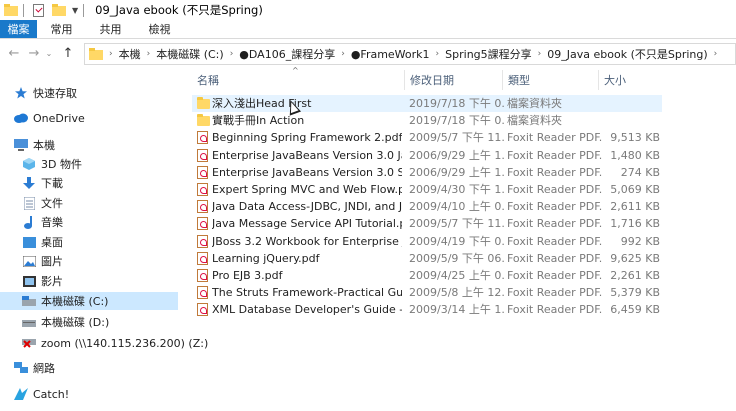 The height and width of the screenshot is (411, 736). What do you see at coordinates (159, 29) in the screenshot?
I see `tab-view: 檢視` at bounding box center [159, 29].